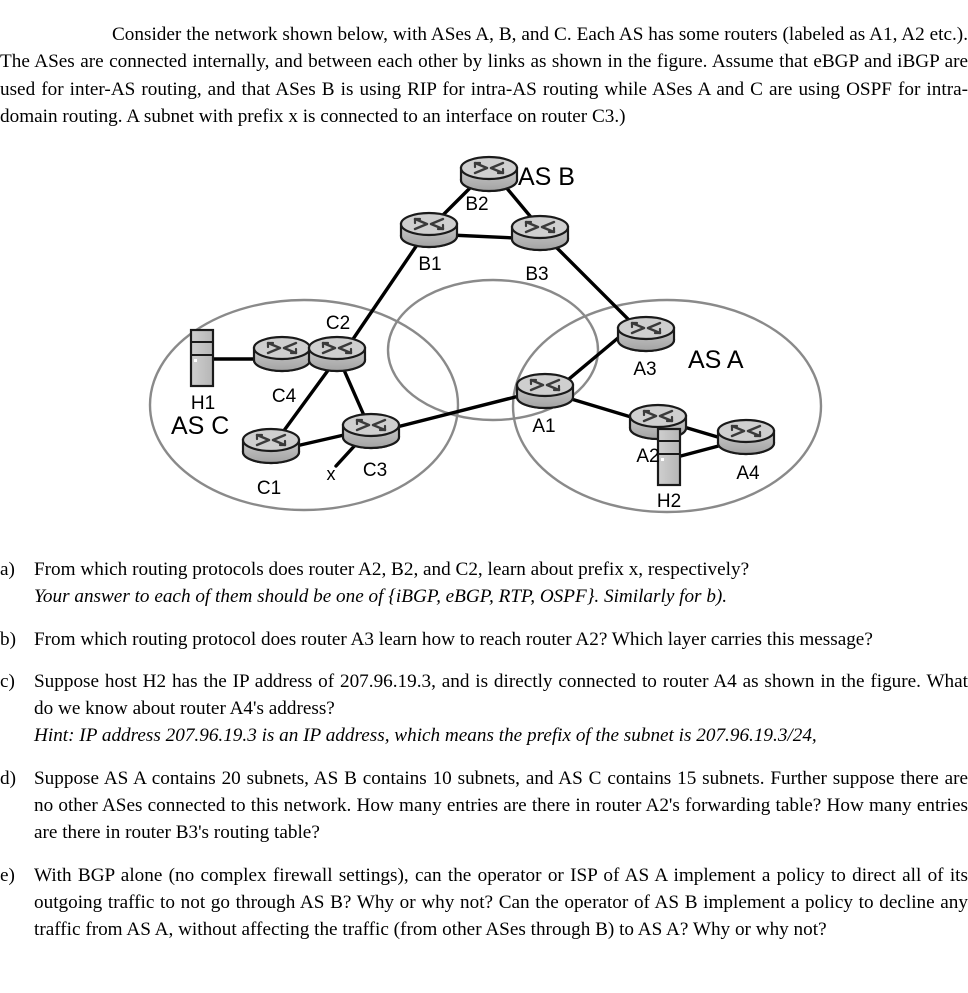 The height and width of the screenshot is (993, 968). Describe the element at coordinates (669, 501) in the screenshot. I see `node-label-H2: H2` at that location.